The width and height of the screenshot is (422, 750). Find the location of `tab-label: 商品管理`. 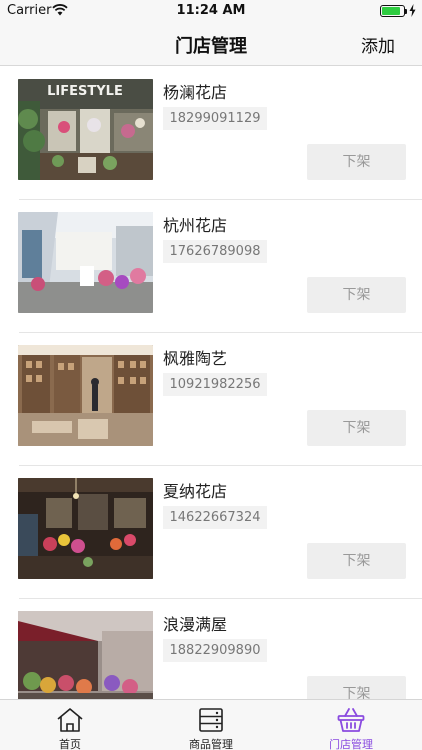

tab-label: 商品管理 is located at coordinates (211, 744).